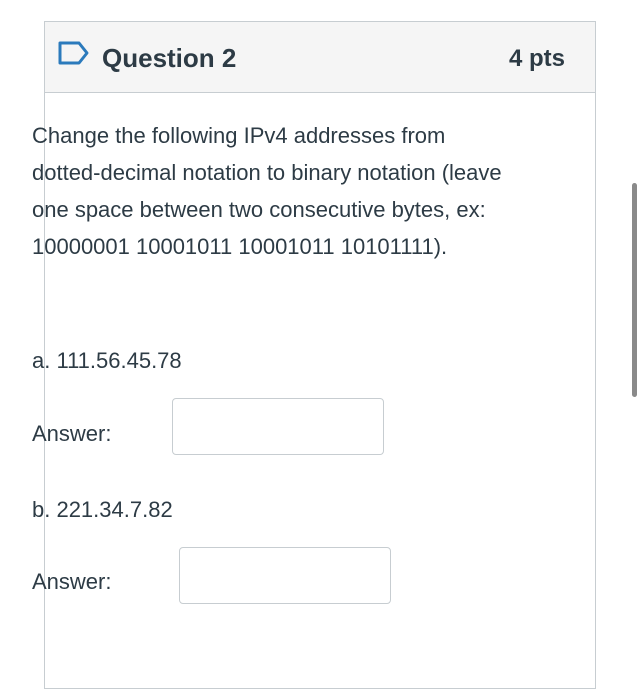  What do you see at coordinates (536, 58) in the screenshot?
I see `question-points: 4 pts` at bounding box center [536, 58].